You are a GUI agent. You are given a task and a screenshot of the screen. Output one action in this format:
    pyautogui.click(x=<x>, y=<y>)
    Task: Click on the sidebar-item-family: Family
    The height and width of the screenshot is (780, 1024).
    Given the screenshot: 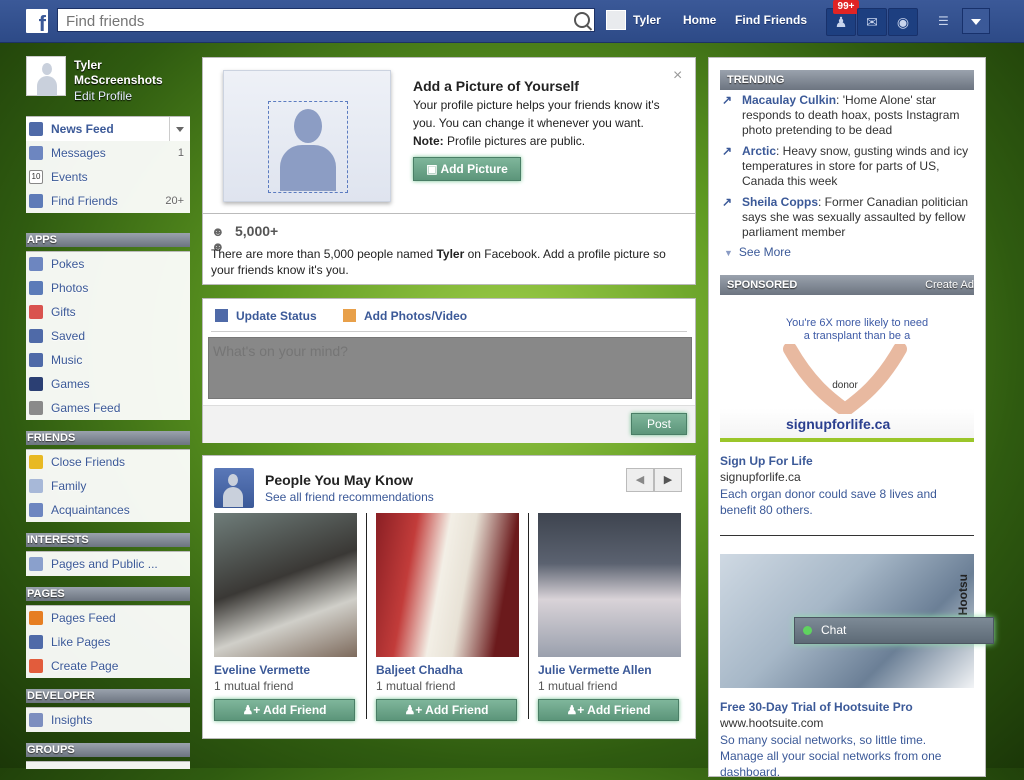 What is the action you would take?
    pyautogui.click(x=108, y=486)
    